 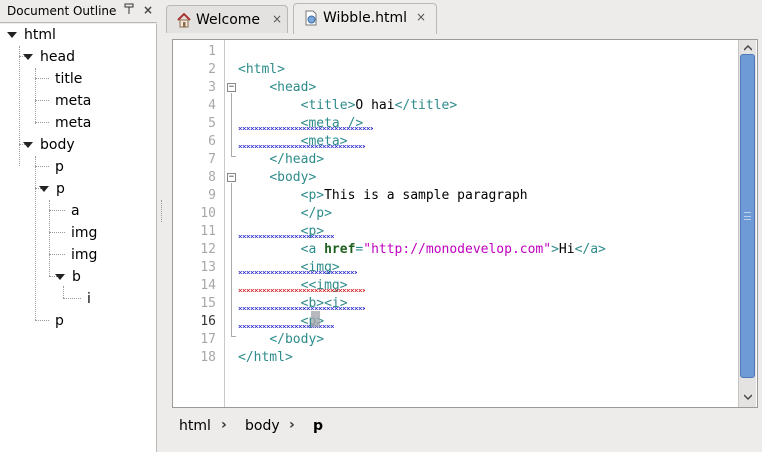 I want to click on tab-wibble-html: Wibble.html ×, so click(x=365, y=18).